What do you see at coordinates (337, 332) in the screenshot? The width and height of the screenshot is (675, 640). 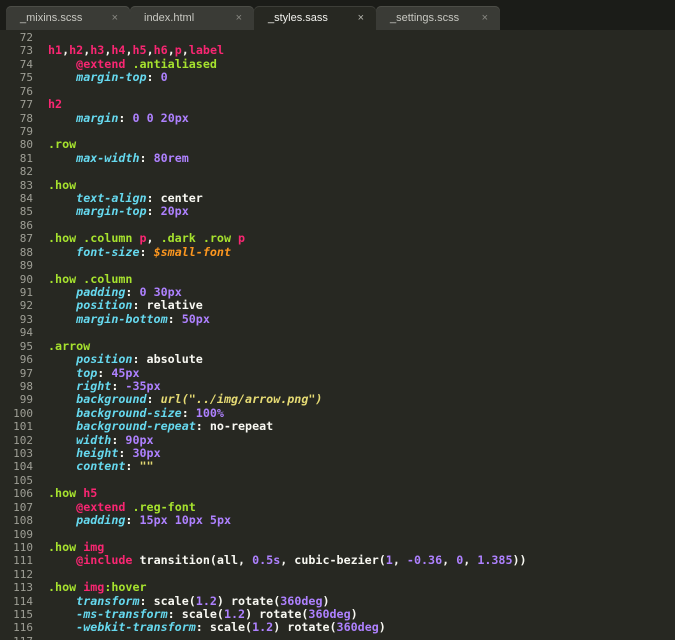 I see `code-line: 94` at bounding box center [337, 332].